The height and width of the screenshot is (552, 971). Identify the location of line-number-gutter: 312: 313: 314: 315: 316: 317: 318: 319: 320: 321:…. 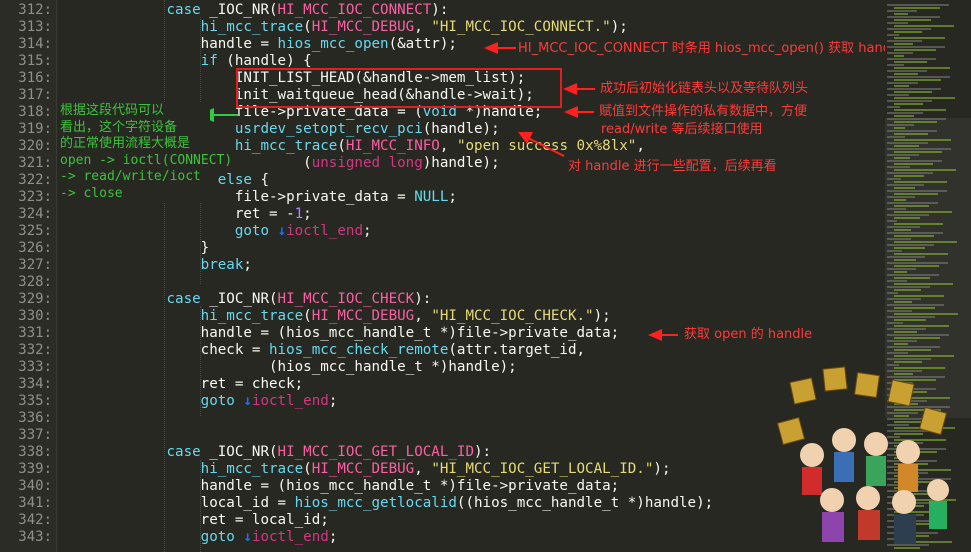
(28, 276).